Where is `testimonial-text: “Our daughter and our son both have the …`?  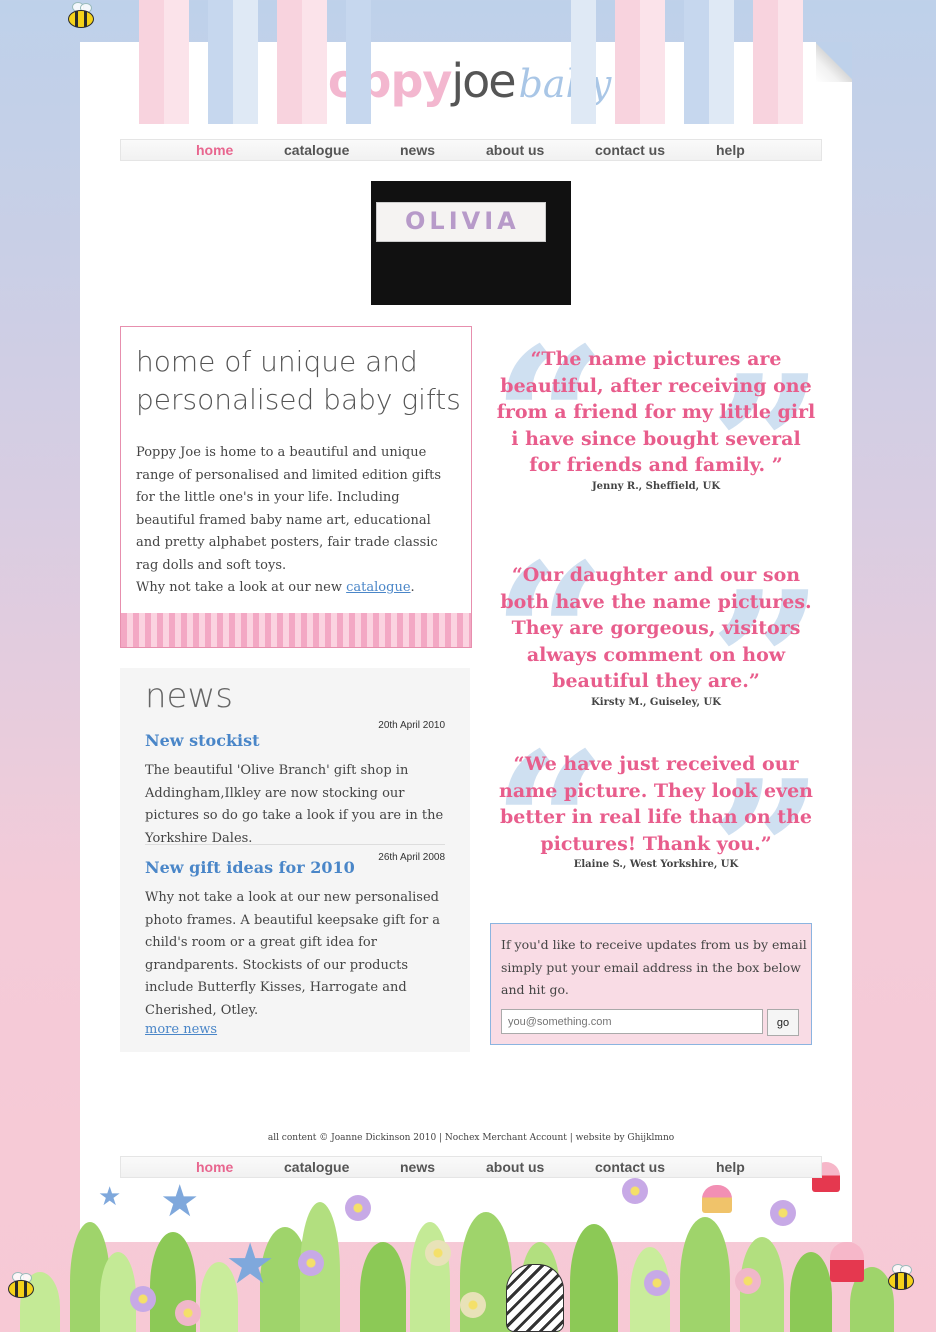 testimonial-text: “Our daughter and our son both have the … is located at coordinates (656, 628).